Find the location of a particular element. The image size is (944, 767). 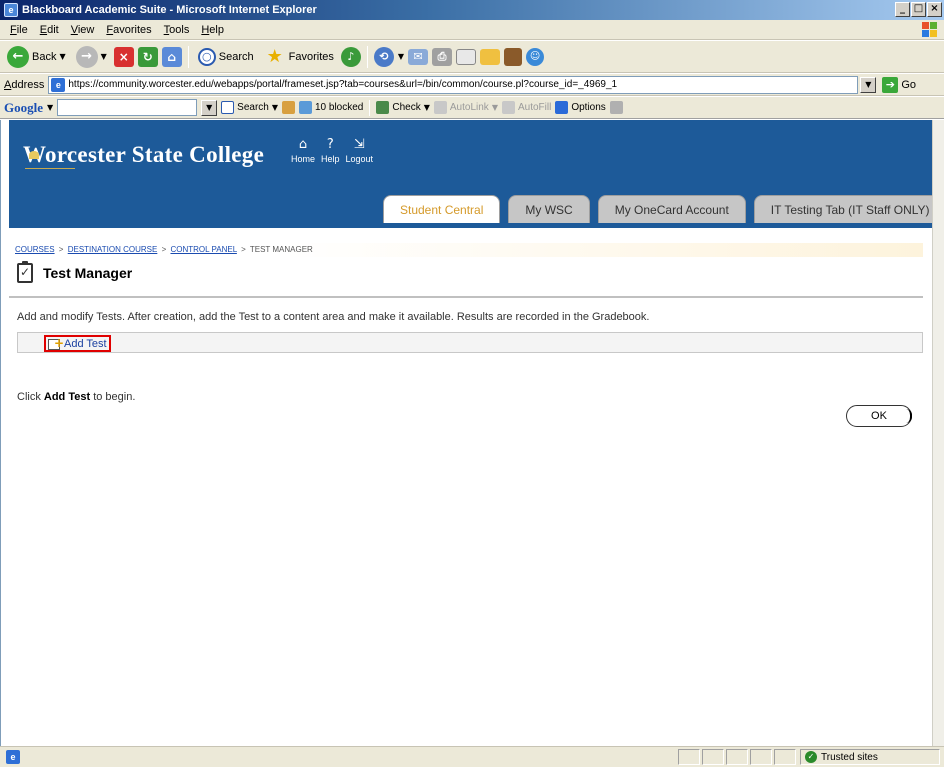

address-dropdown-icon: ▼ is located at coordinates (868, 84).